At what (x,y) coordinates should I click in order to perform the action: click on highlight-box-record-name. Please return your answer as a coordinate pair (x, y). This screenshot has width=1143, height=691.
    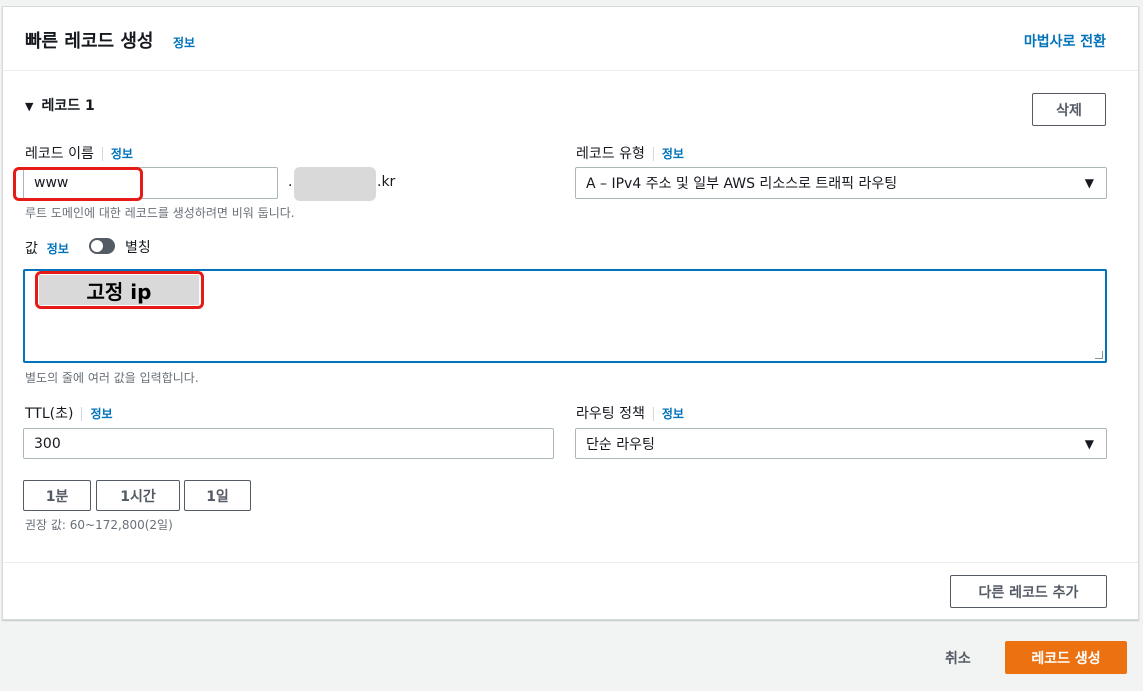
    Looking at the image, I should click on (78, 184).